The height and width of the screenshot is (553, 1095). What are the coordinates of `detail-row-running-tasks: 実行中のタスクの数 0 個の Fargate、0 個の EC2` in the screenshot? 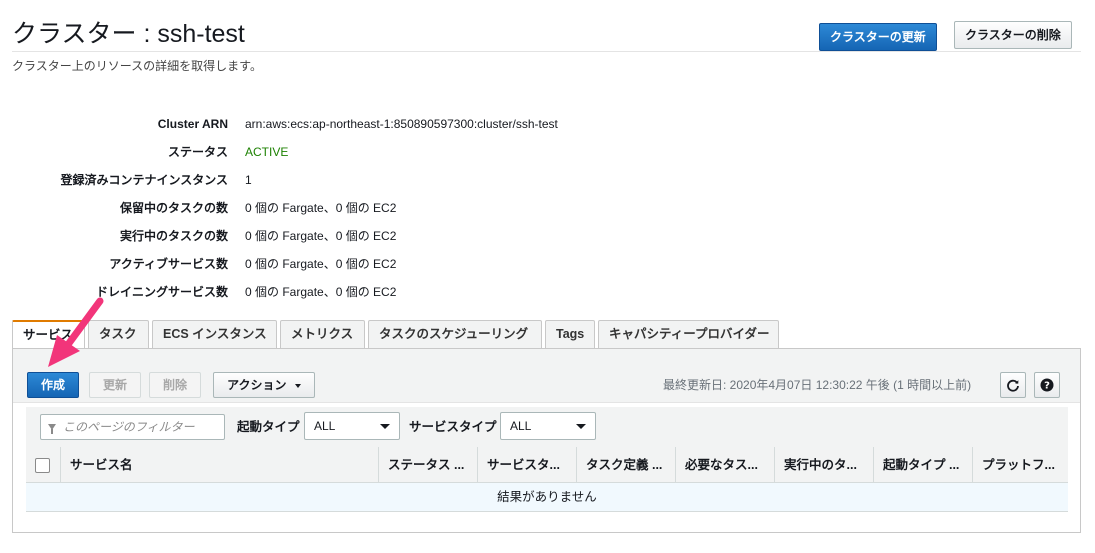 It's located at (362, 236).